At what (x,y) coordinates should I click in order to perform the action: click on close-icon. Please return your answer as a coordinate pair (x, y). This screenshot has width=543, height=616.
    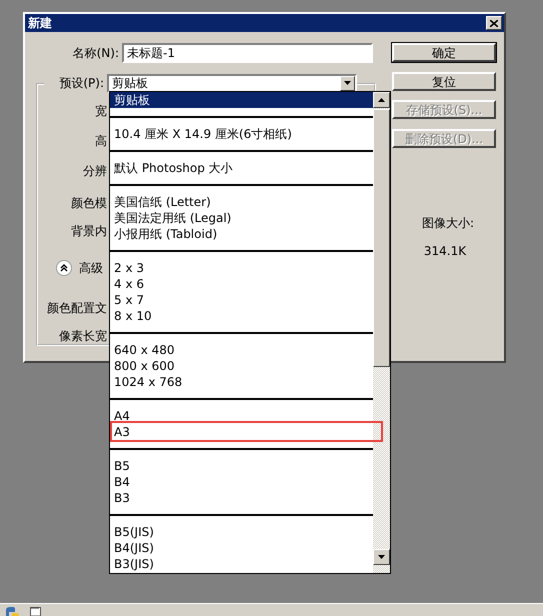
    Looking at the image, I should click on (494, 23).